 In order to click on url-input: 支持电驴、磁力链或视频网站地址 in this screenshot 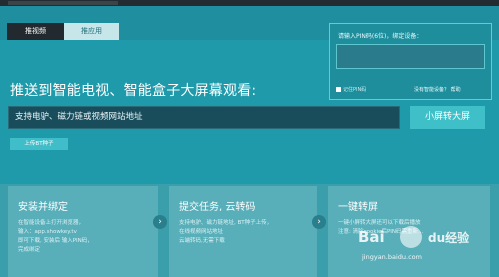, I will do `click(204, 117)`.